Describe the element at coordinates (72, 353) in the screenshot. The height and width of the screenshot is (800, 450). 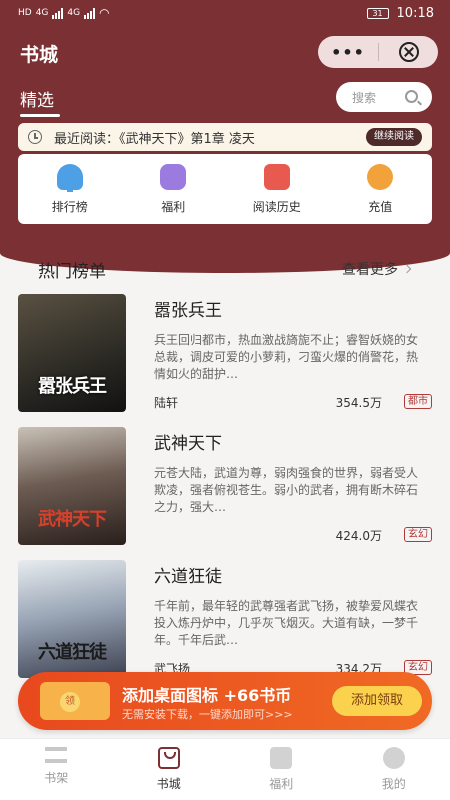
I see `book-cover: 嚣张兵王` at that location.